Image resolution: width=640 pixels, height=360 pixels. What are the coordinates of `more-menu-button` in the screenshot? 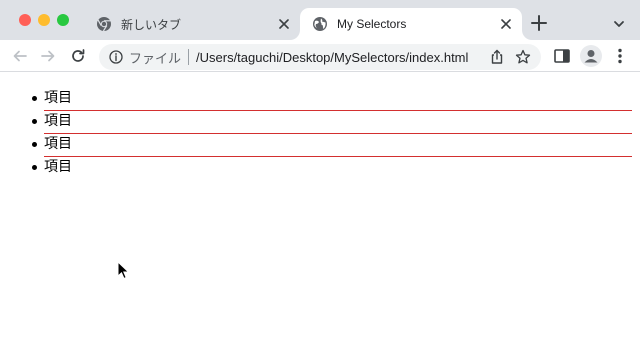 It's located at (620, 56).